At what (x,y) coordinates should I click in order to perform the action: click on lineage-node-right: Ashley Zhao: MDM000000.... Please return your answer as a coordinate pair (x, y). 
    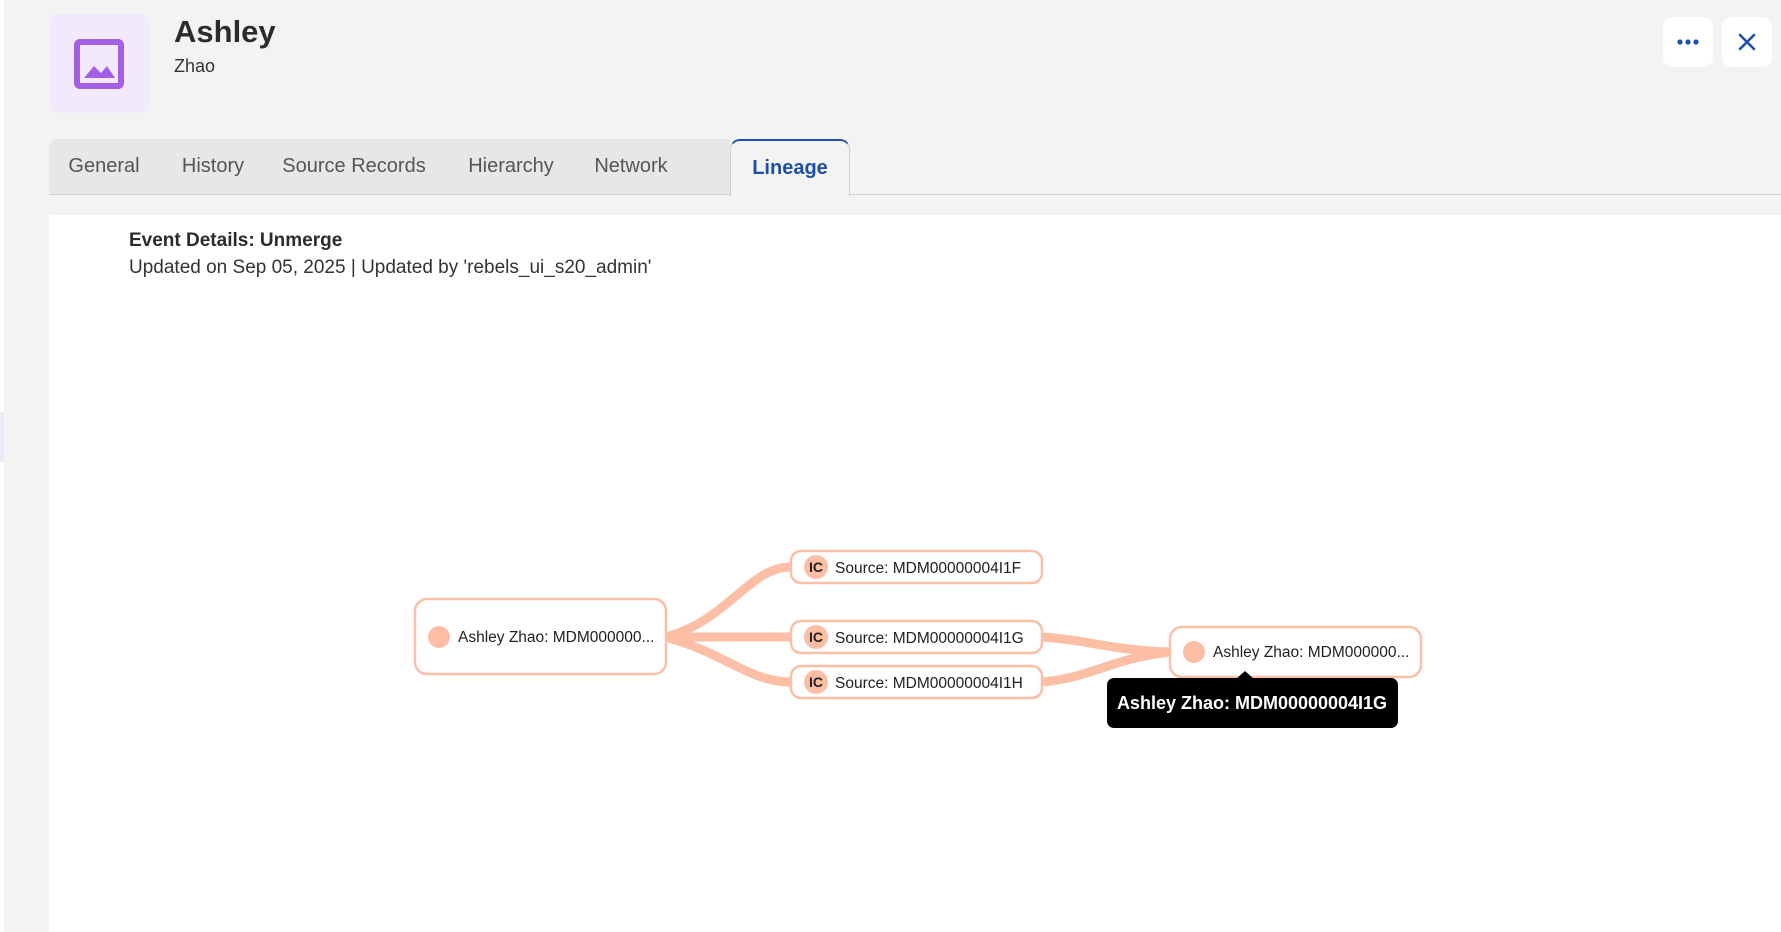
    Looking at the image, I should click on (1295, 652).